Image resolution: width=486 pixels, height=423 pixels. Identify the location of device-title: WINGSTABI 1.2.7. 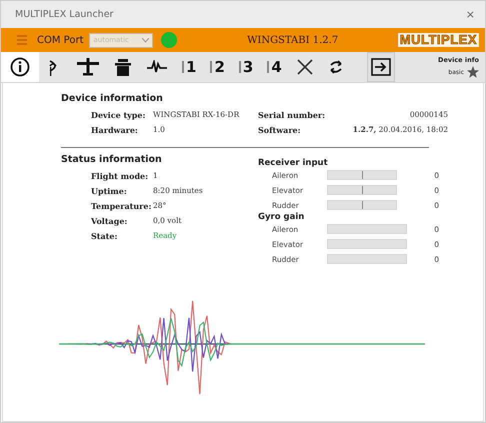
(293, 40).